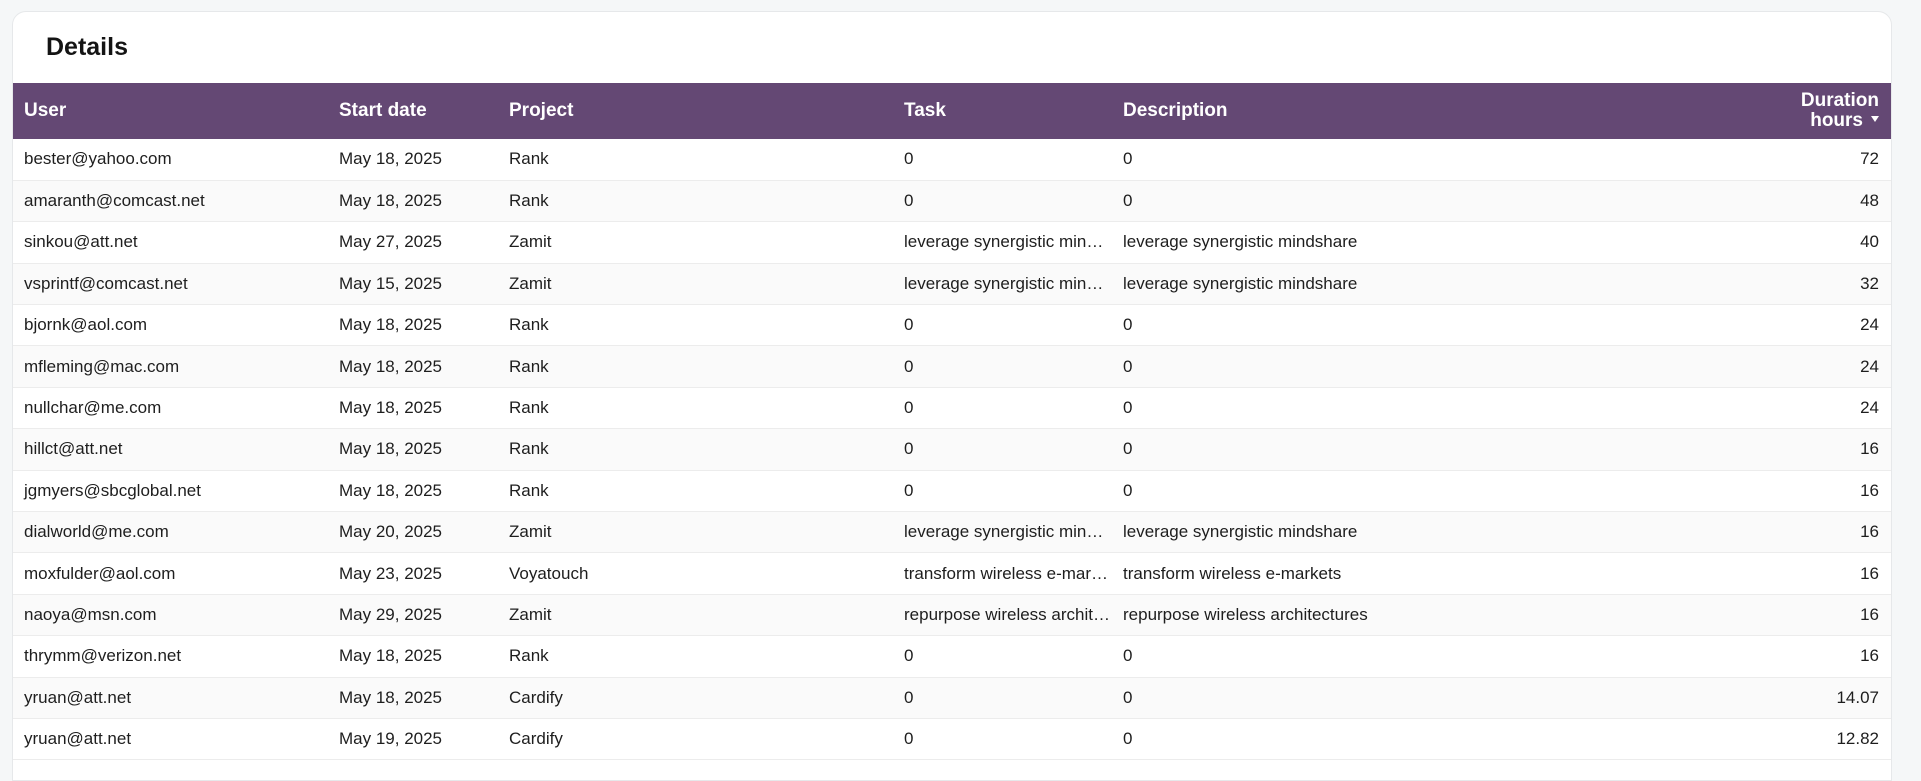  What do you see at coordinates (952, 408) in the screenshot?
I see `table-row: nullchar@me.com May 18, 2025 Rank 0 0 24` at bounding box center [952, 408].